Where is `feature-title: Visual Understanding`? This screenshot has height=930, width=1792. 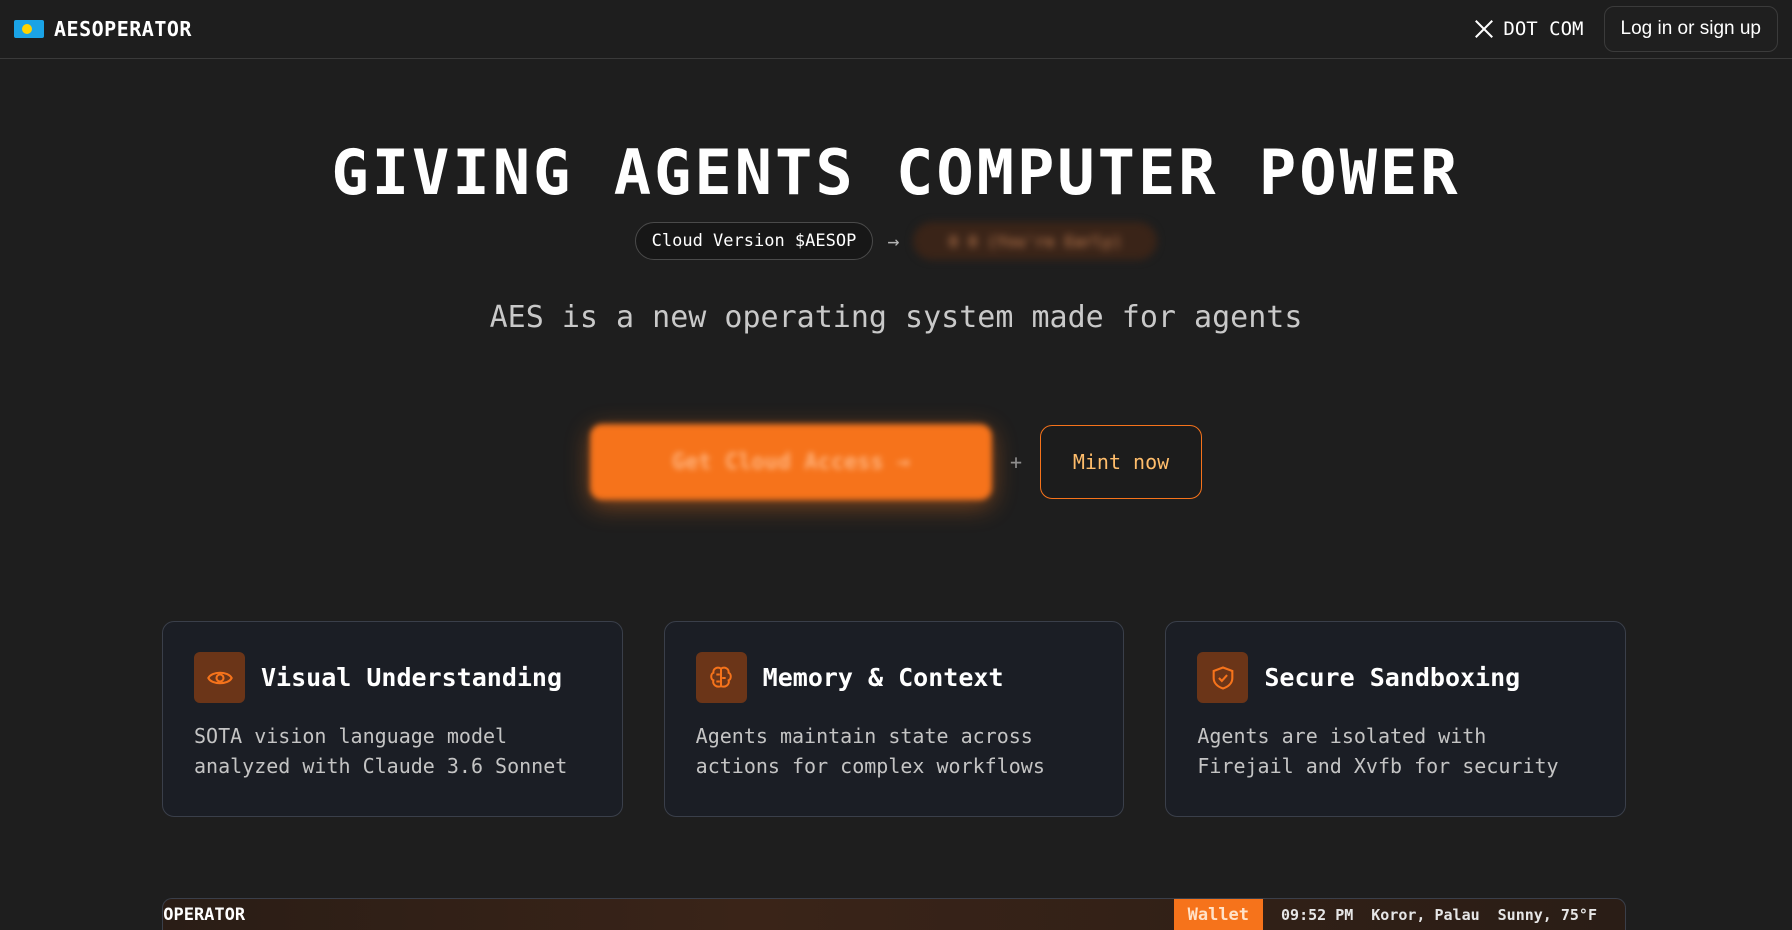
feature-title: Visual Understanding is located at coordinates (412, 677).